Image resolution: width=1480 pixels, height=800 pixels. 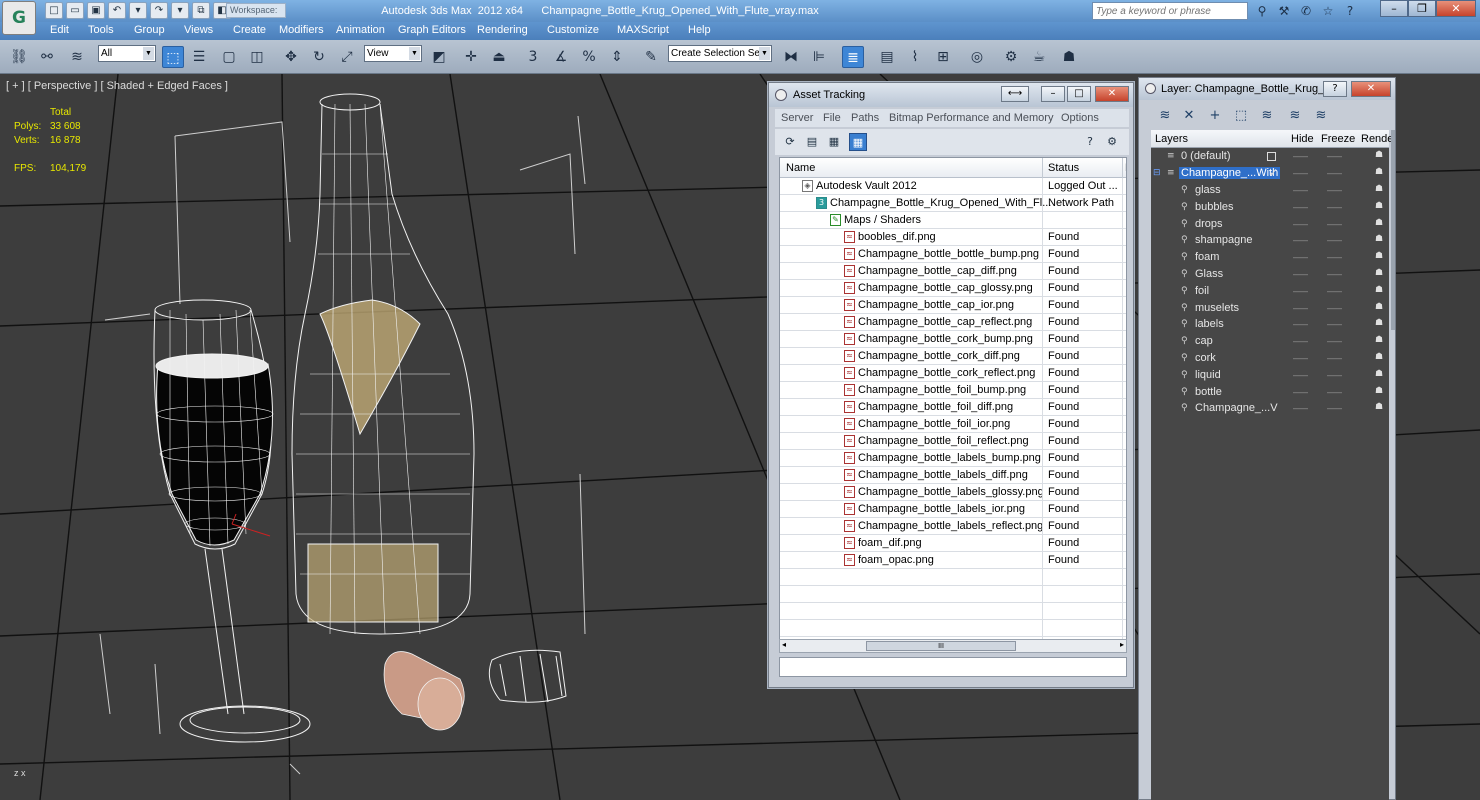 I want to click on asset-minimize-button: –, so click(x=1053, y=94).